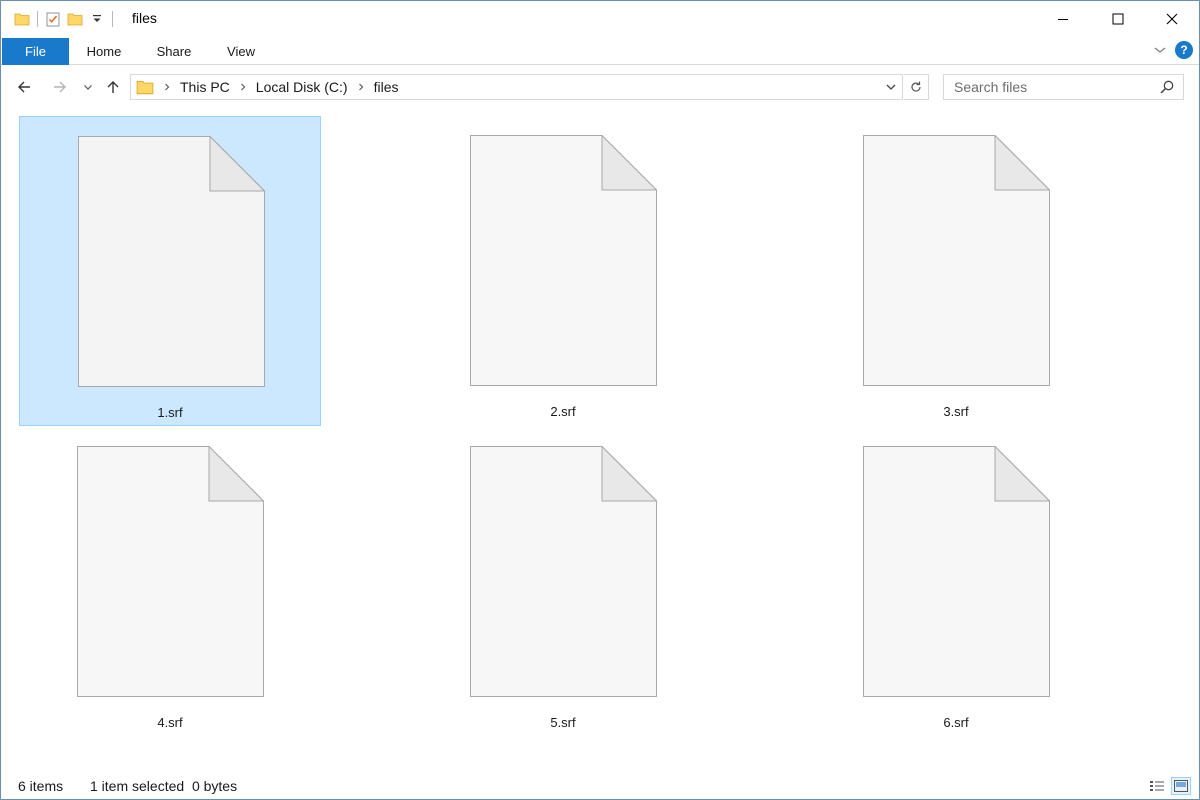 This screenshot has height=800, width=1200. I want to click on selection-info: 1 item selected 0 bytes, so click(164, 786).